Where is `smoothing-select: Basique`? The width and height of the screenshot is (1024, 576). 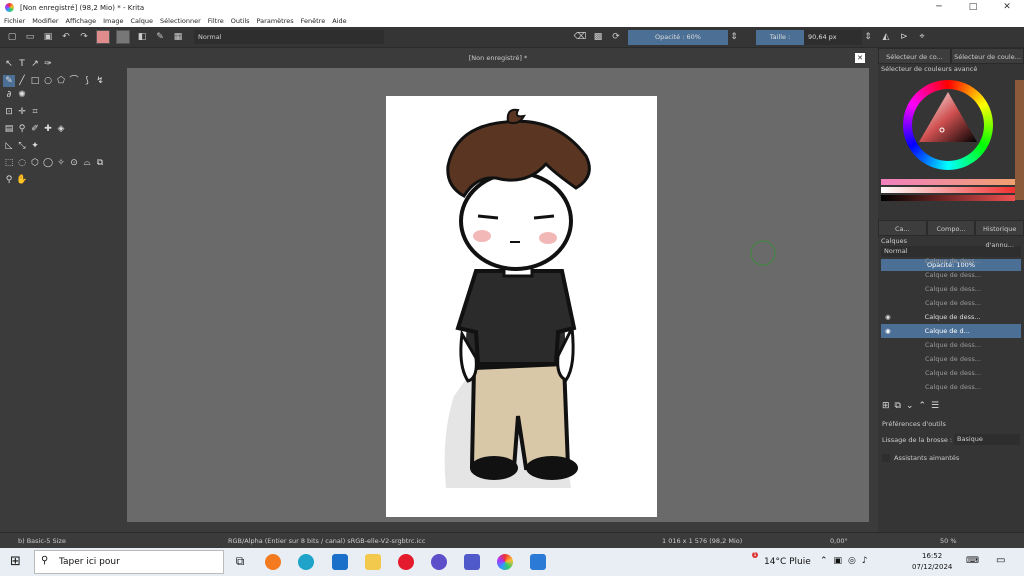
smoothing-select: Basique is located at coordinates (987, 439).